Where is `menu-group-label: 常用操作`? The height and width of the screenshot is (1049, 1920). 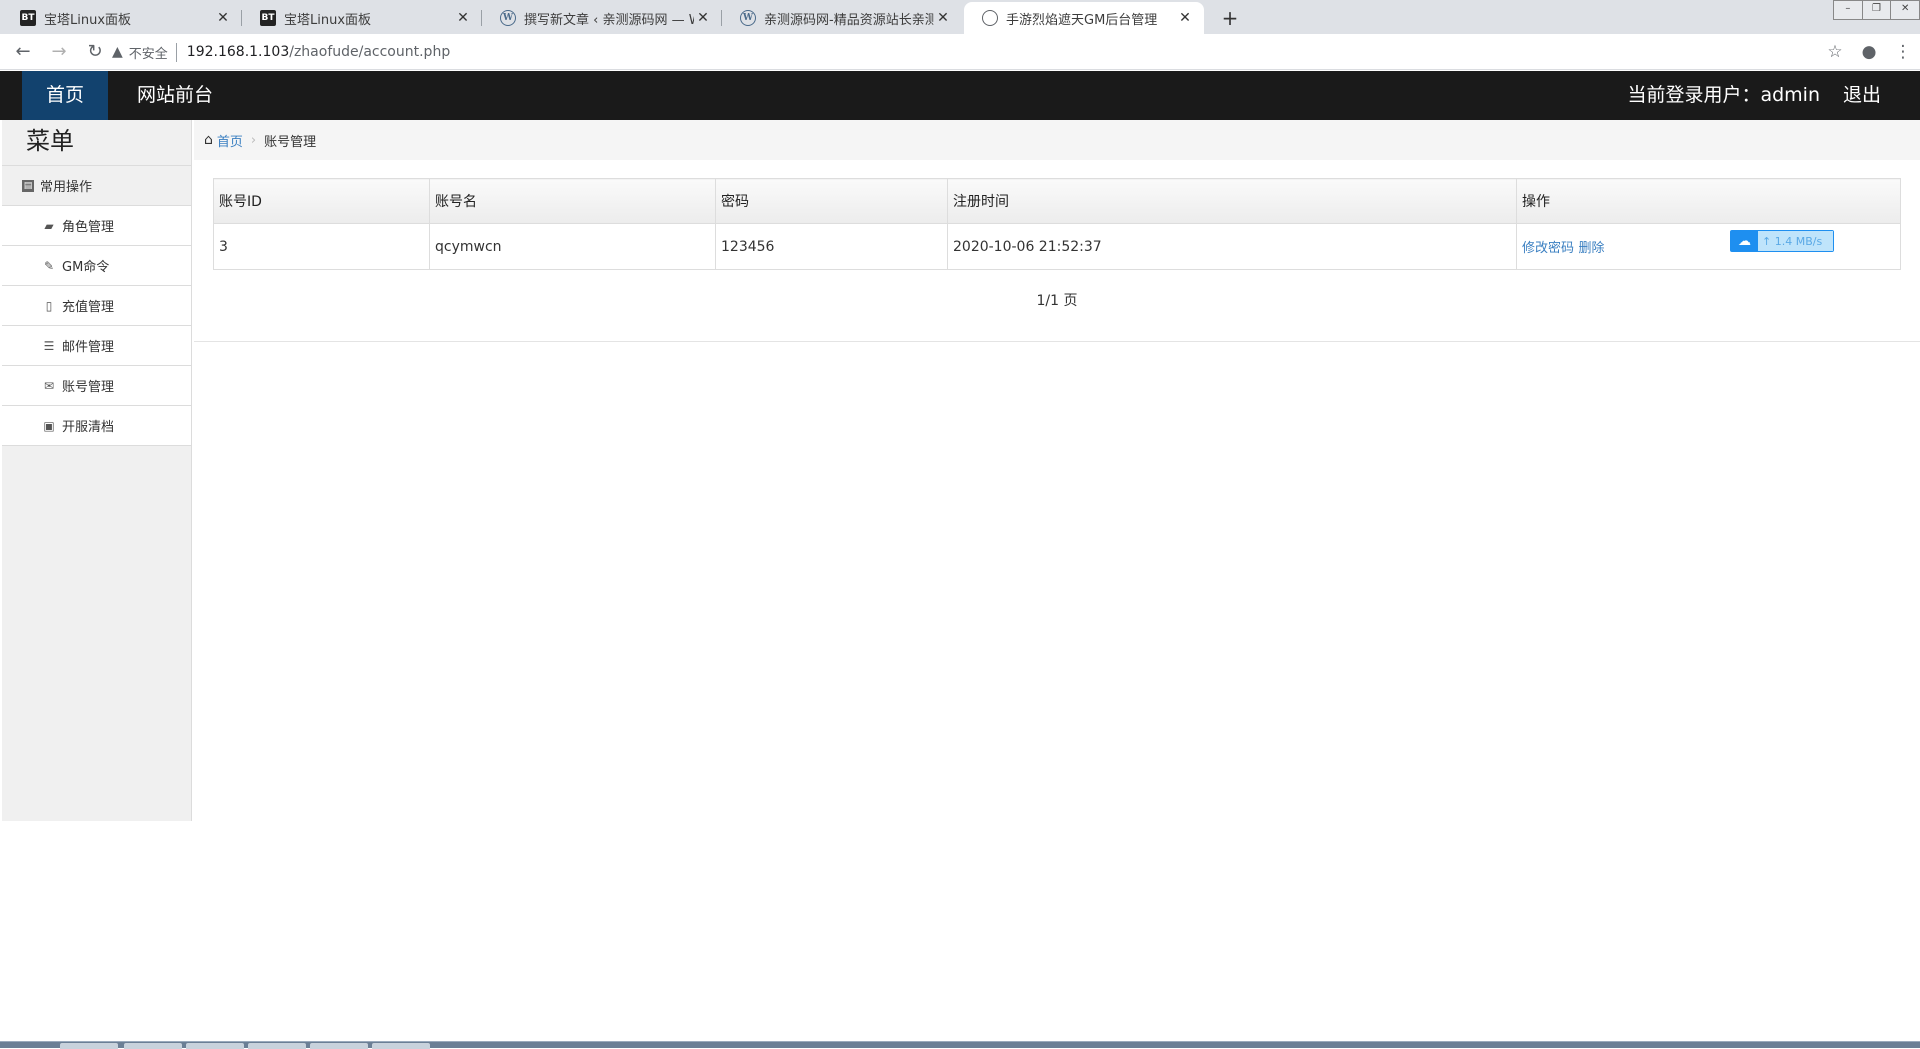 menu-group-label: 常用操作 is located at coordinates (66, 187).